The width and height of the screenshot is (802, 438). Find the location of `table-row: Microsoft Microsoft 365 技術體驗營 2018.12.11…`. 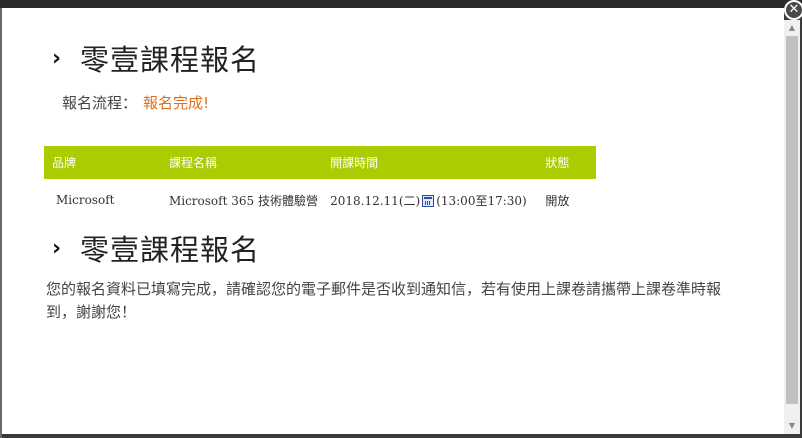

table-row: Microsoft Microsoft 365 技術體驗營 2018.12.11… is located at coordinates (320, 200).